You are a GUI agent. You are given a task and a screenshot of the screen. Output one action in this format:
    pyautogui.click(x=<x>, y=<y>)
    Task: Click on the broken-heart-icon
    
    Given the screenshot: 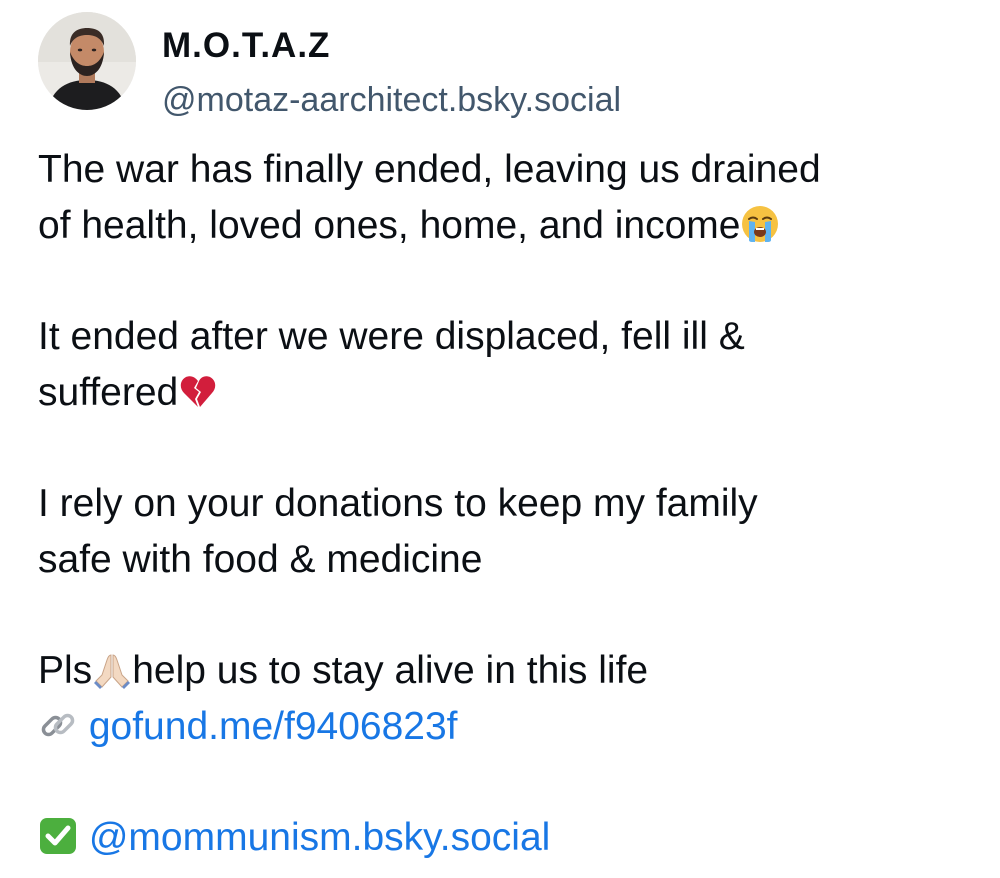 What is the action you would take?
    pyautogui.click(x=198, y=391)
    